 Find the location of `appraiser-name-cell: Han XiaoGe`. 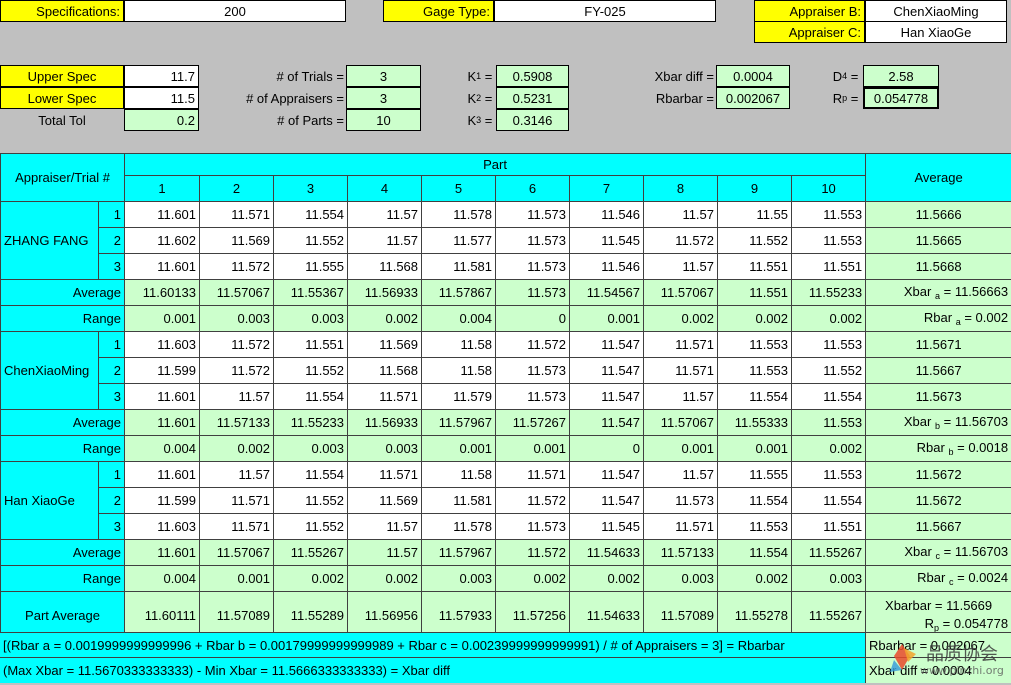

appraiser-name-cell: Han XiaoGe is located at coordinates (50, 501).